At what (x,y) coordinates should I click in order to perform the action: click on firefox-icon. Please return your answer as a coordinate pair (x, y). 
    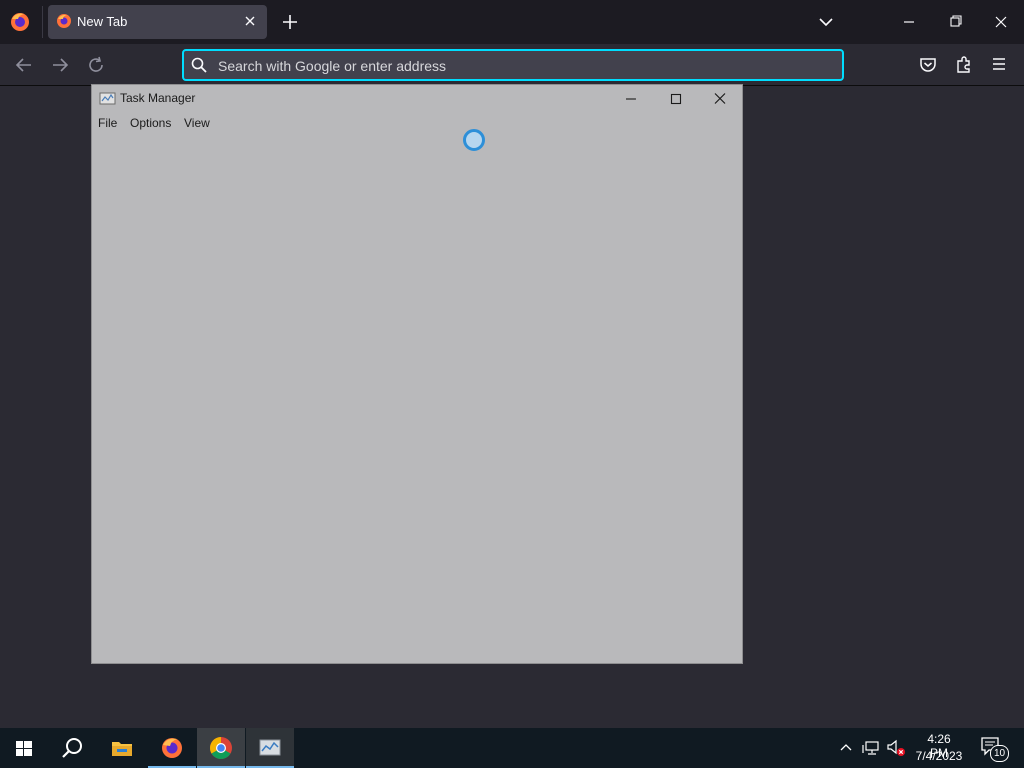
    Looking at the image, I should click on (64, 21).